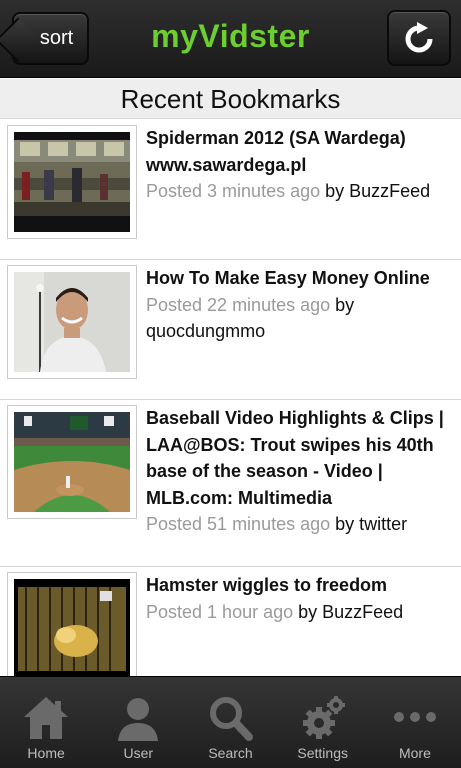 The height and width of the screenshot is (768, 461). What do you see at coordinates (299, 585) in the screenshot?
I see `bookmark-title: Hamster wiggles to freedom` at bounding box center [299, 585].